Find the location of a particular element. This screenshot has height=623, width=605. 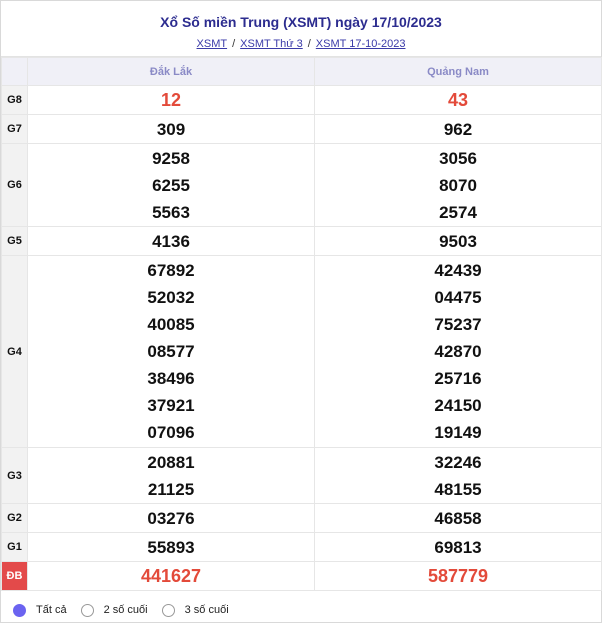

prize-row: G7 309 962 is located at coordinates (301, 129).